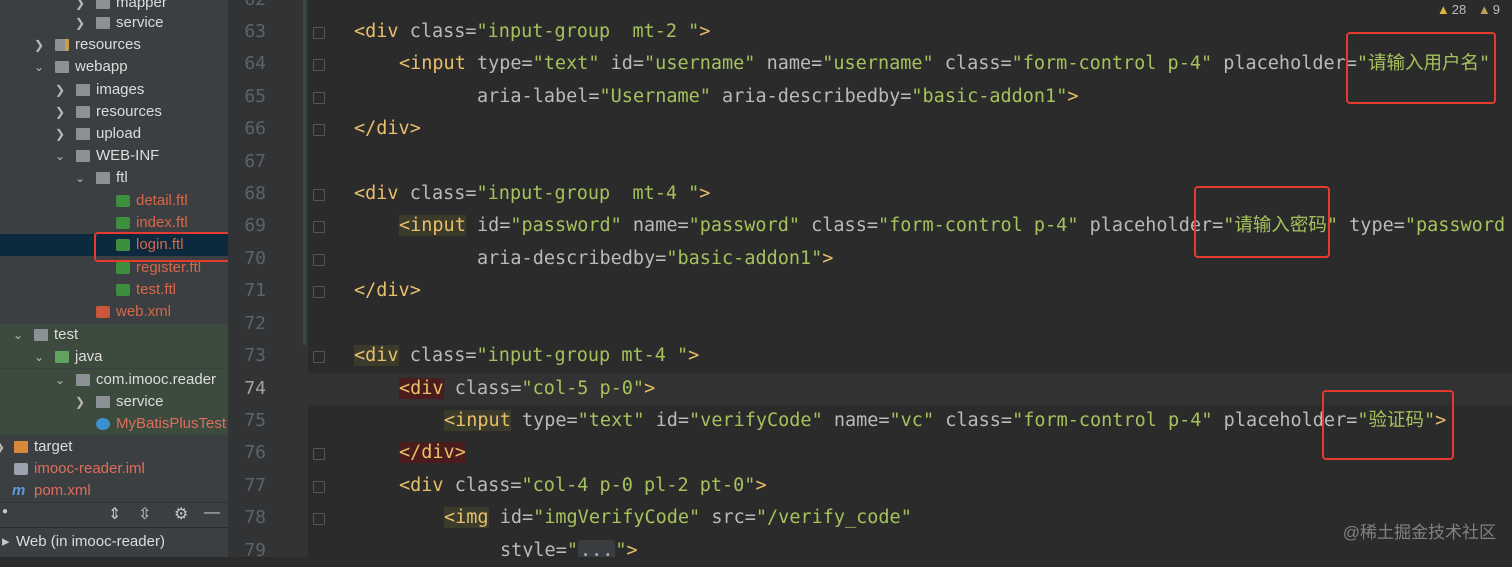 The height and width of the screenshot is (567, 1512). I want to click on string-token: "imgVerifyCode", so click(617, 517).